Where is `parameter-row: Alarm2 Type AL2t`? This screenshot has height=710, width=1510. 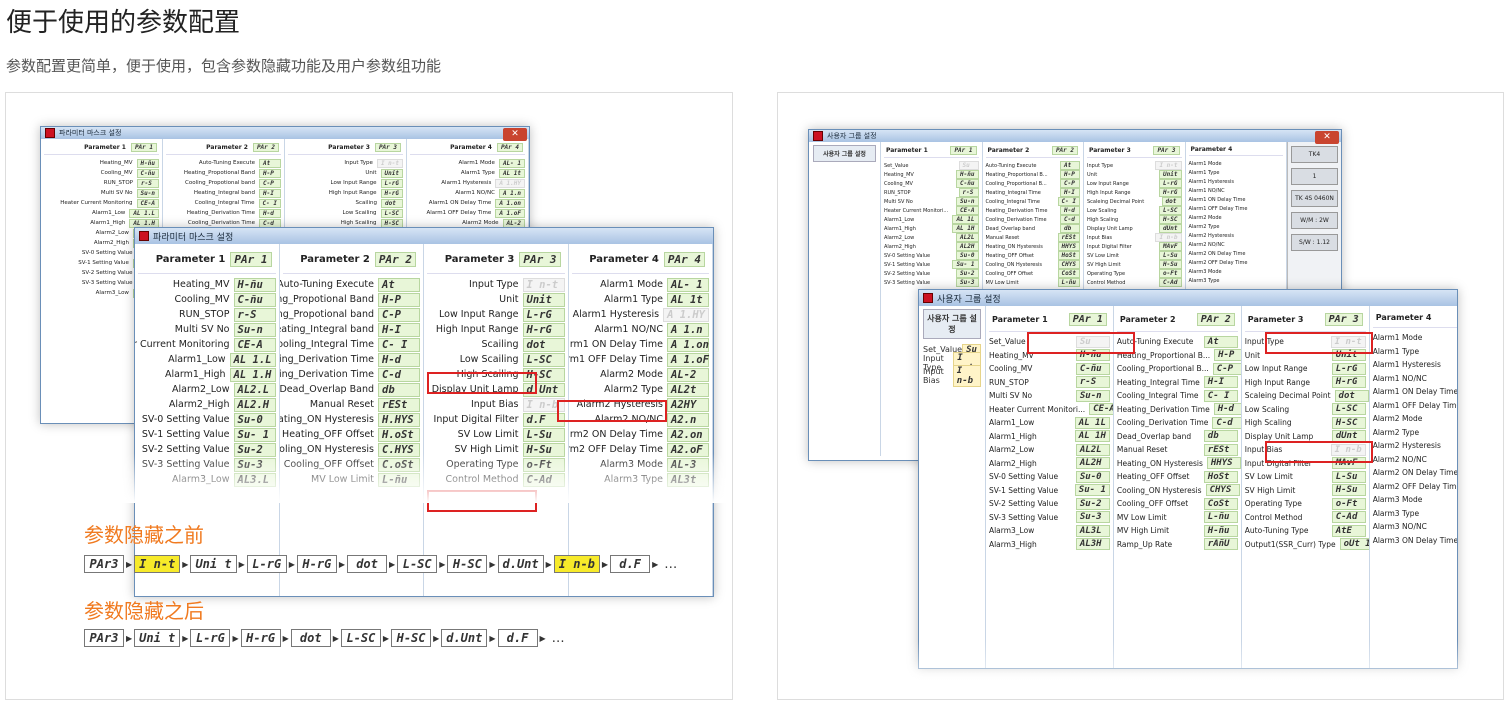
parameter-row: Alarm2 Type AL2t is located at coordinates (640, 389).